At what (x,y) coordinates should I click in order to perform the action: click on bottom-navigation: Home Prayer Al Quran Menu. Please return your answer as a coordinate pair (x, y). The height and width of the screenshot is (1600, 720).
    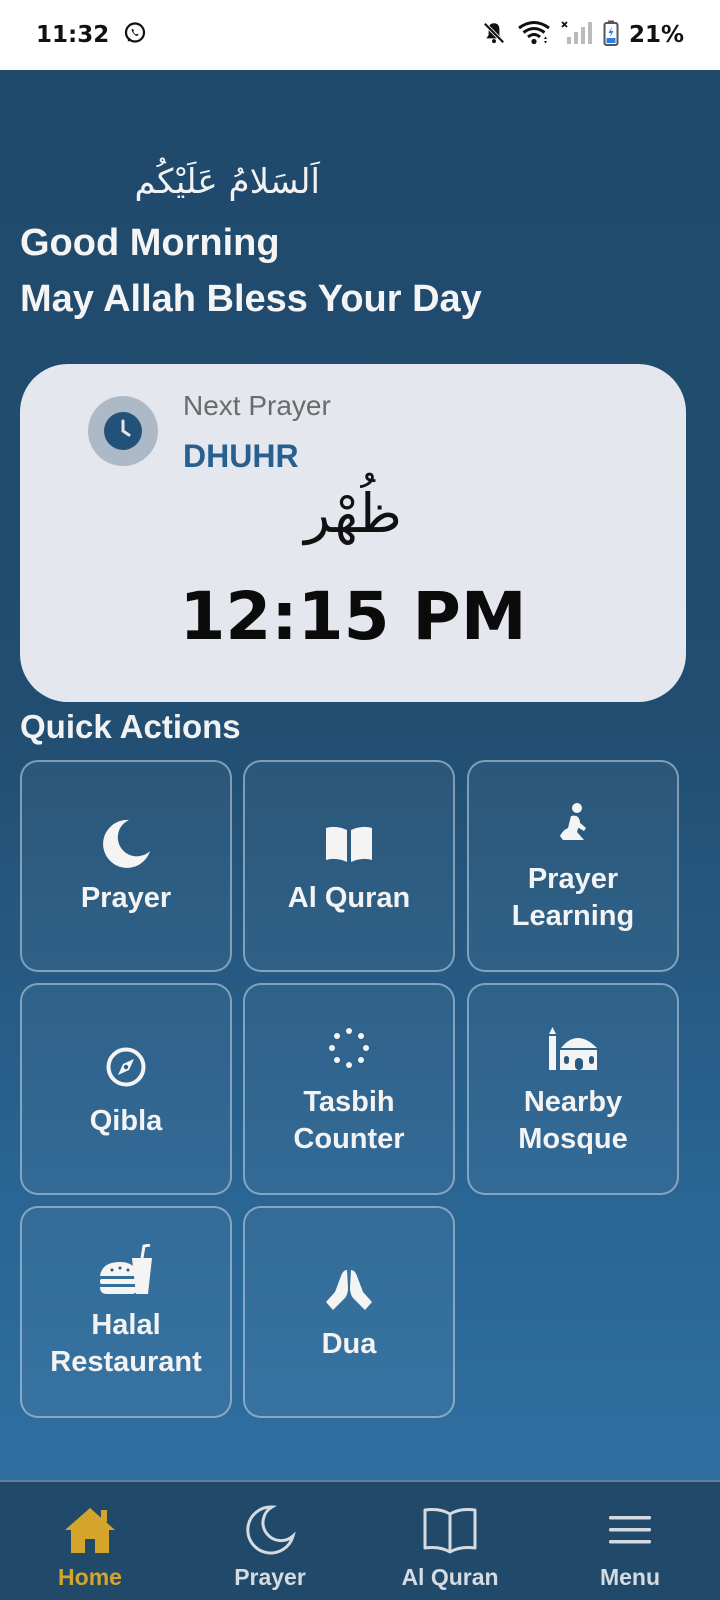
    Looking at the image, I should click on (360, 1540).